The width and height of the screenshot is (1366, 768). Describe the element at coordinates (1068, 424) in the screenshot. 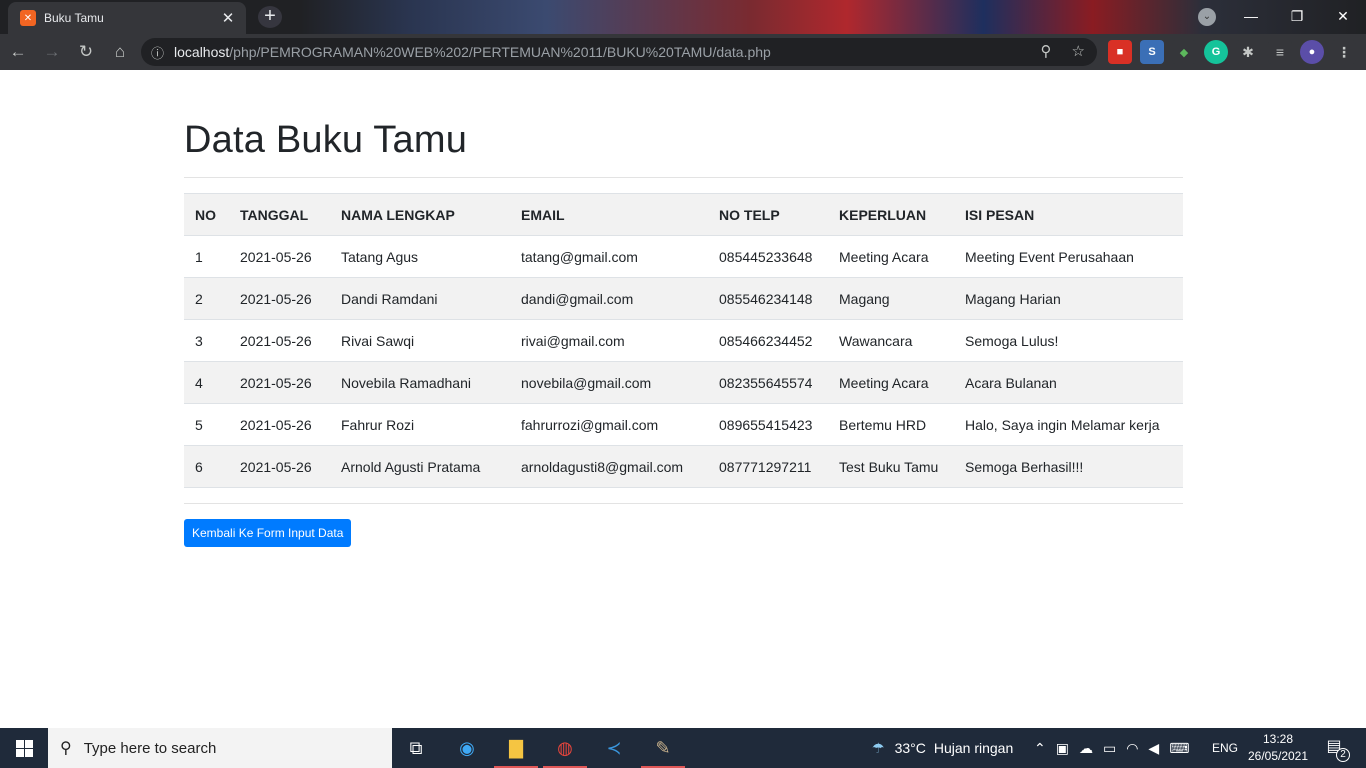

I see `cell-pesan: Halo, Saya ingin Melamar kerja` at that location.